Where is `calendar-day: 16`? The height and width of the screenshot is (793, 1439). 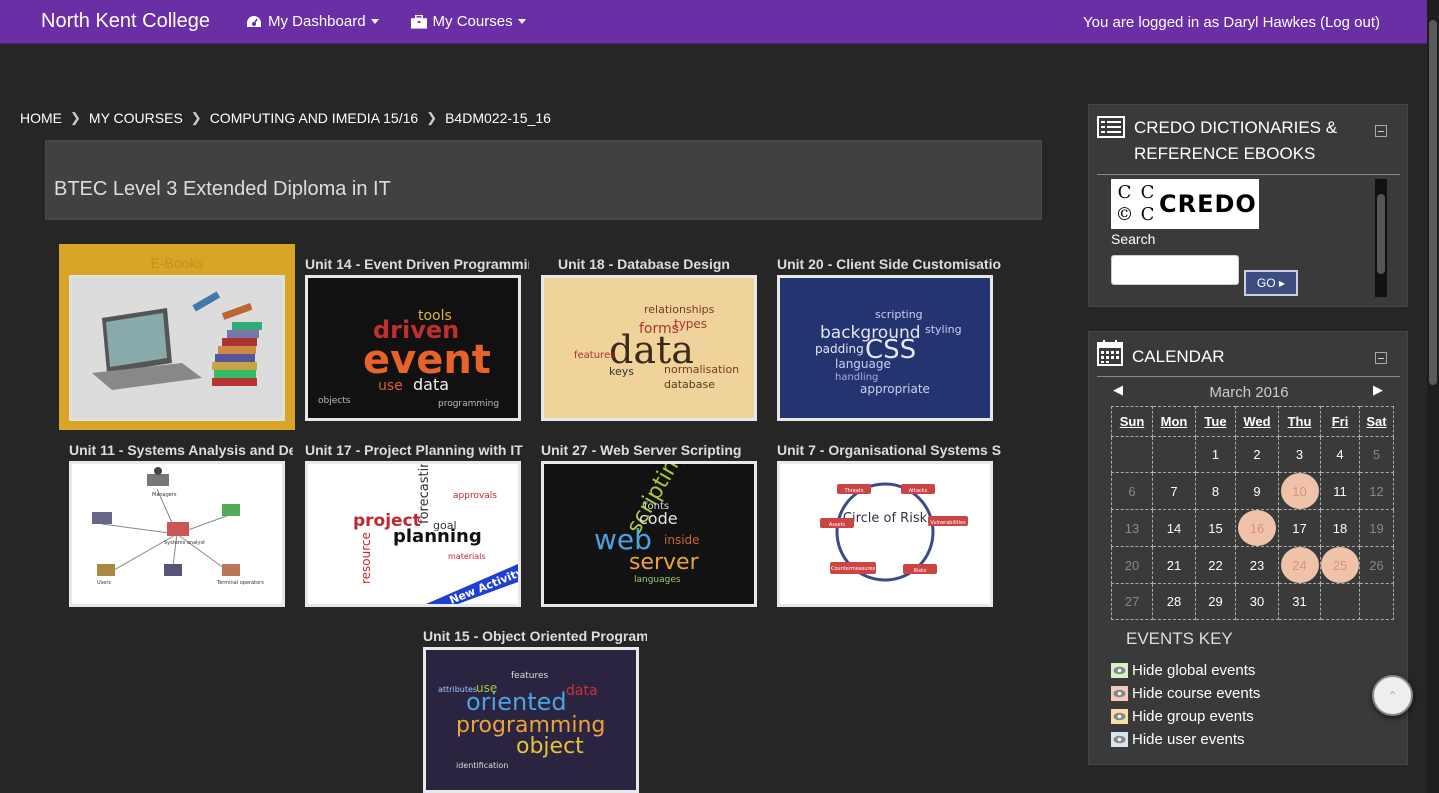
calendar-day: 16 is located at coordinates (1257, 528).